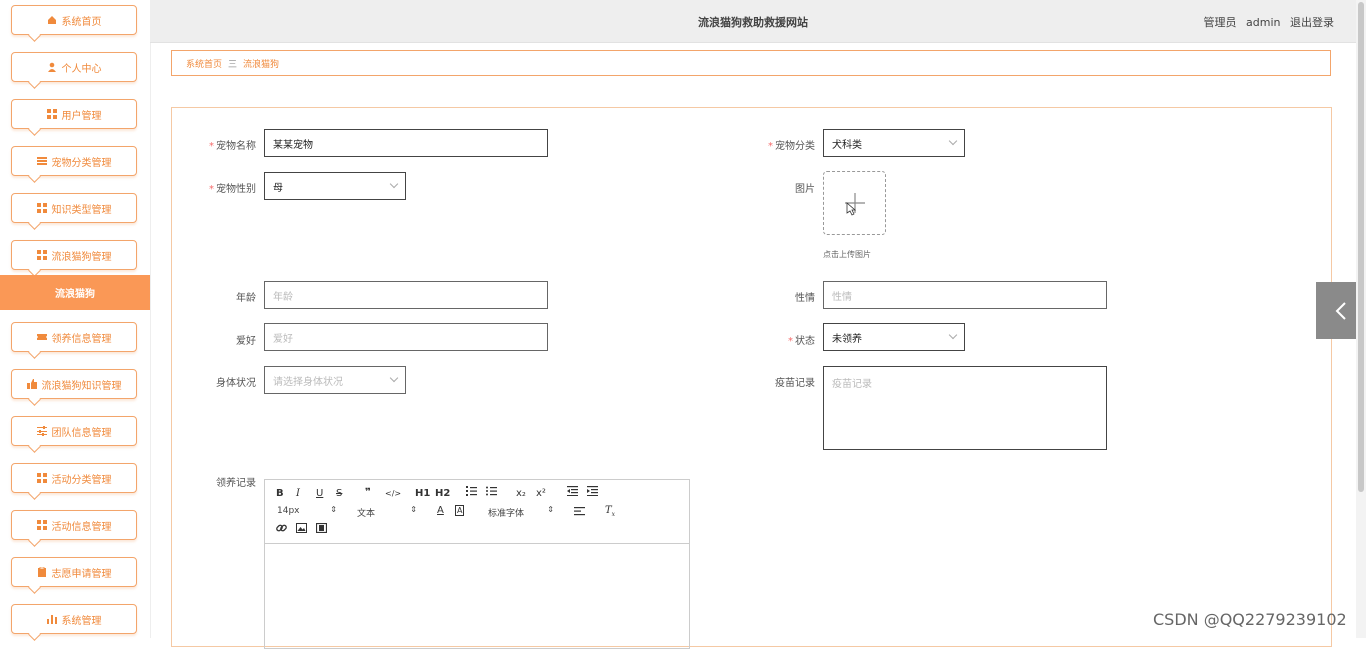 This screenshot has height=649, width=1366. What do you see at coordinates (81, 574) in the screenshot?
I see `sidebar-item-label: 志愿申请管理` at bounding box center [81, 574].